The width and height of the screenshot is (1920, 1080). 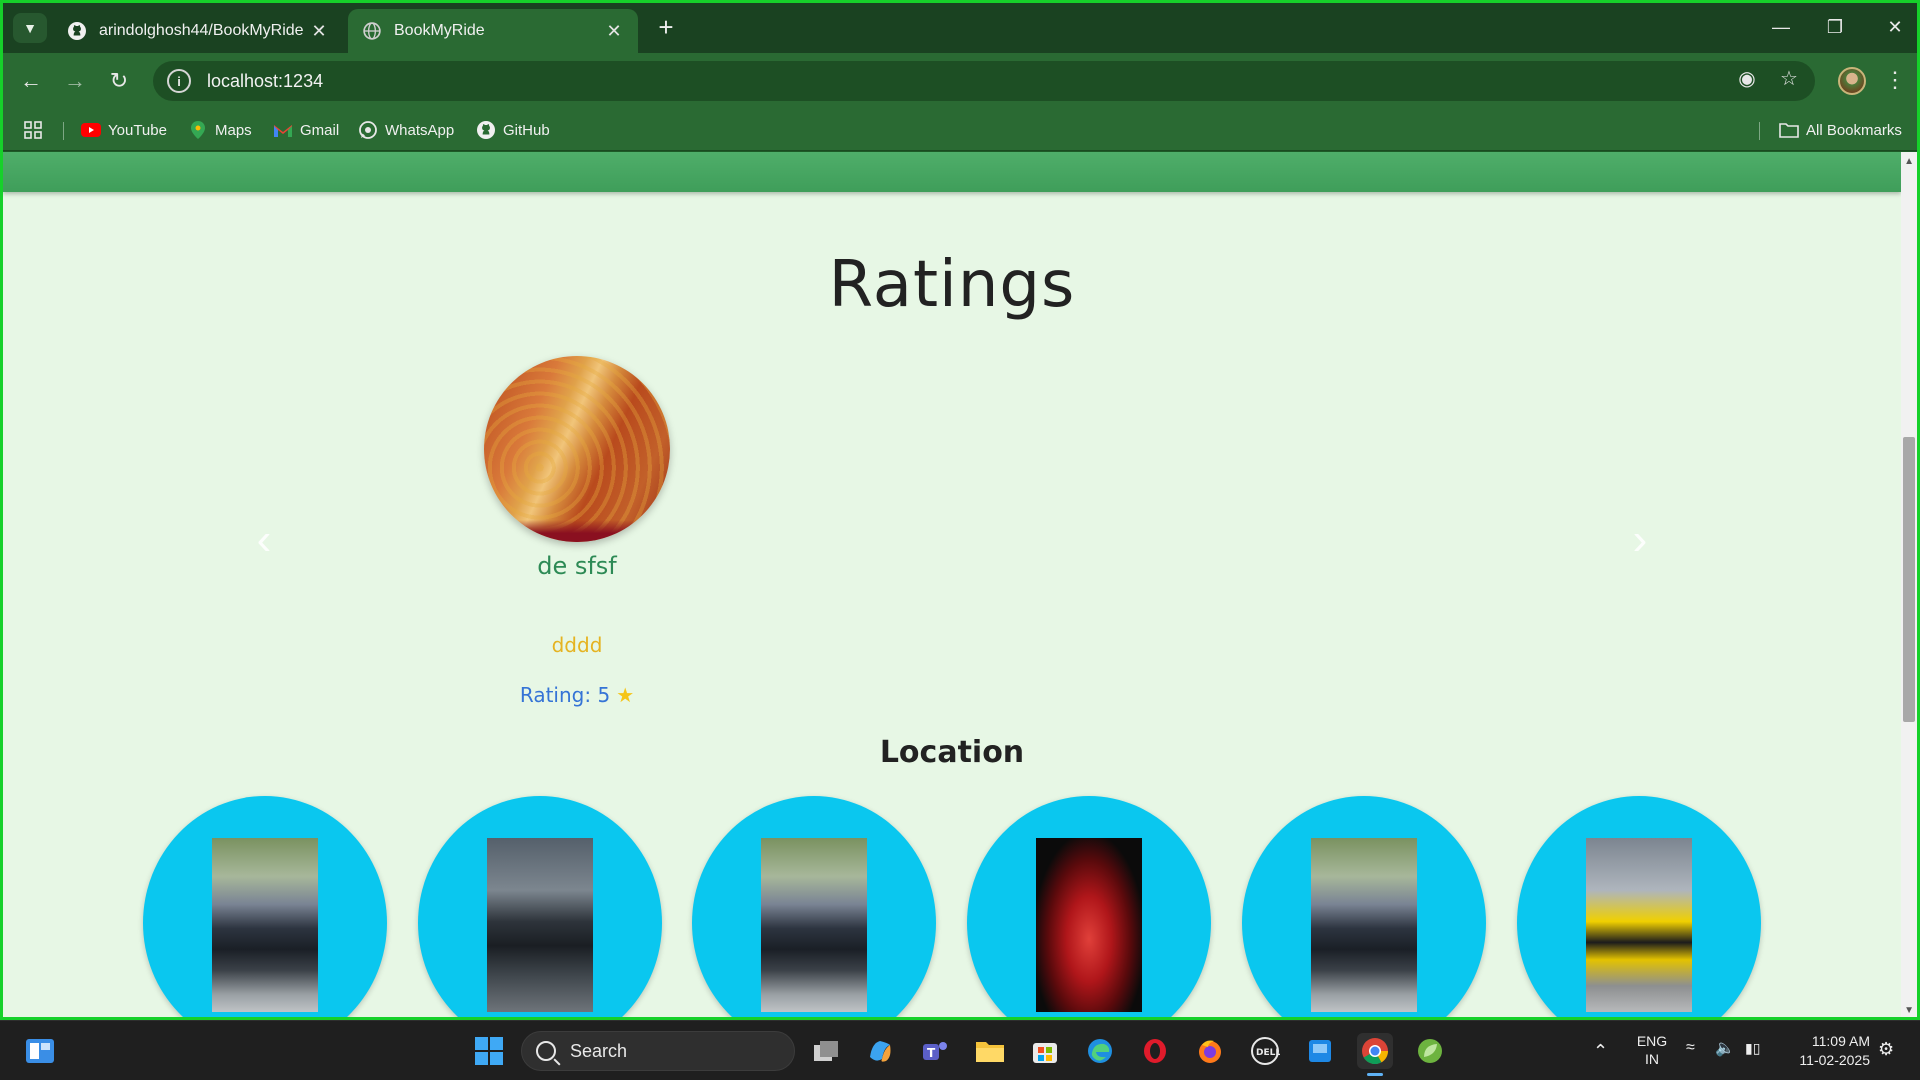 What do you see at coordinates (283, 130) in the screenshot?
I see `gmail-icon` at bounding box center [283, 130].